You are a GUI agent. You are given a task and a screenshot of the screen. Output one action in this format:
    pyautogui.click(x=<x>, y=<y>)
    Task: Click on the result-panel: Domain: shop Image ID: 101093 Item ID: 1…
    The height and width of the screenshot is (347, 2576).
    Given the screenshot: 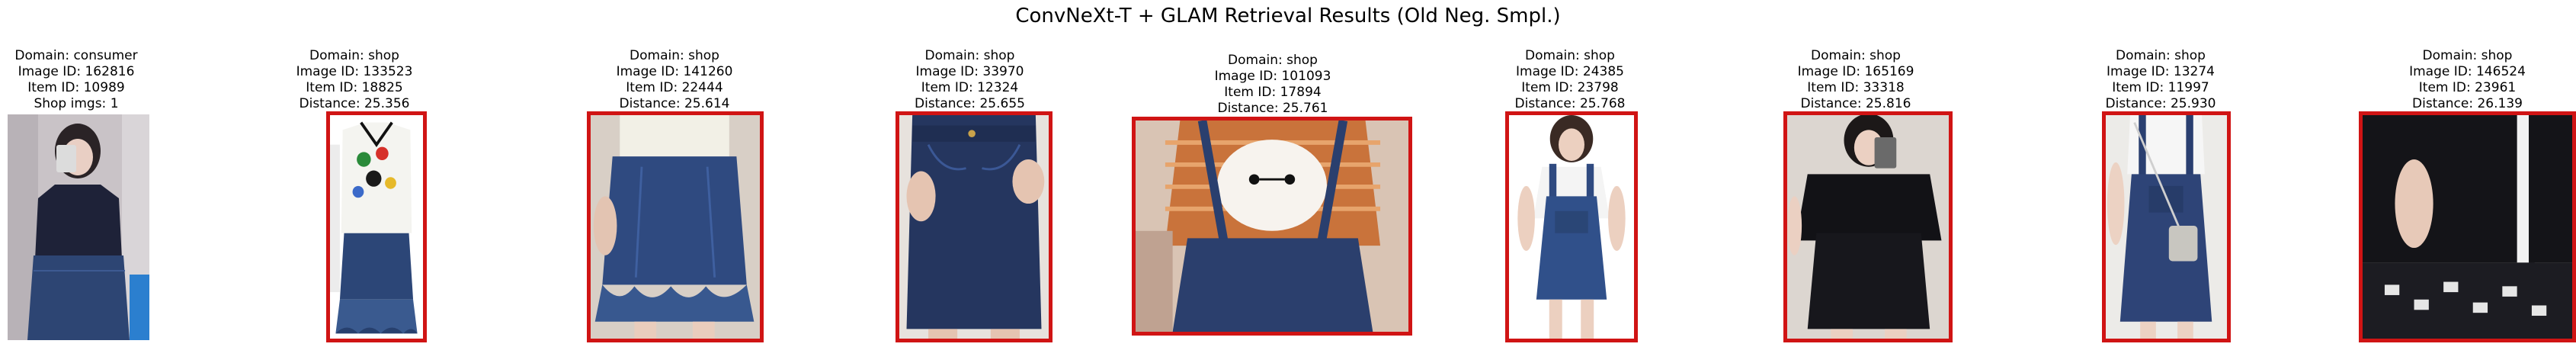 What is the action you would take?
    pyautogui.click(x=1273, y=173)
    